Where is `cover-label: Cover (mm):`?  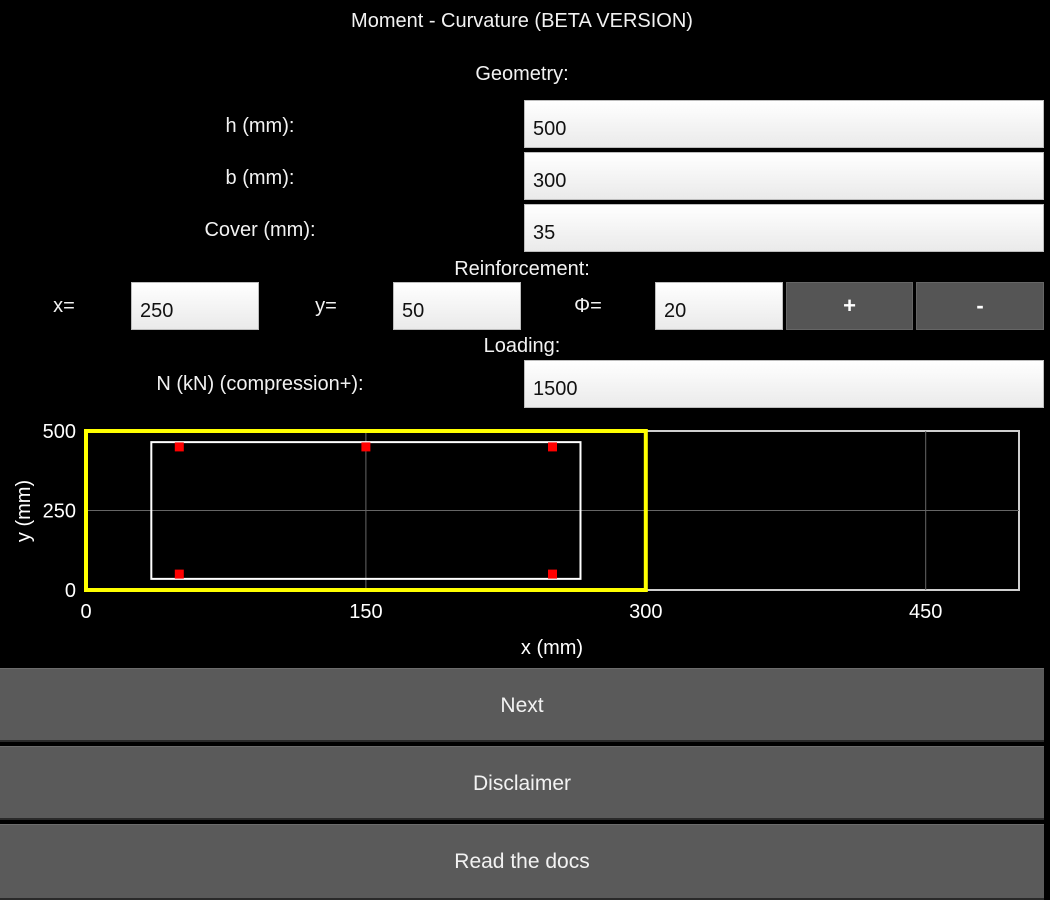
cover-label: Cover (mm): is located at coordinates (260, 230).